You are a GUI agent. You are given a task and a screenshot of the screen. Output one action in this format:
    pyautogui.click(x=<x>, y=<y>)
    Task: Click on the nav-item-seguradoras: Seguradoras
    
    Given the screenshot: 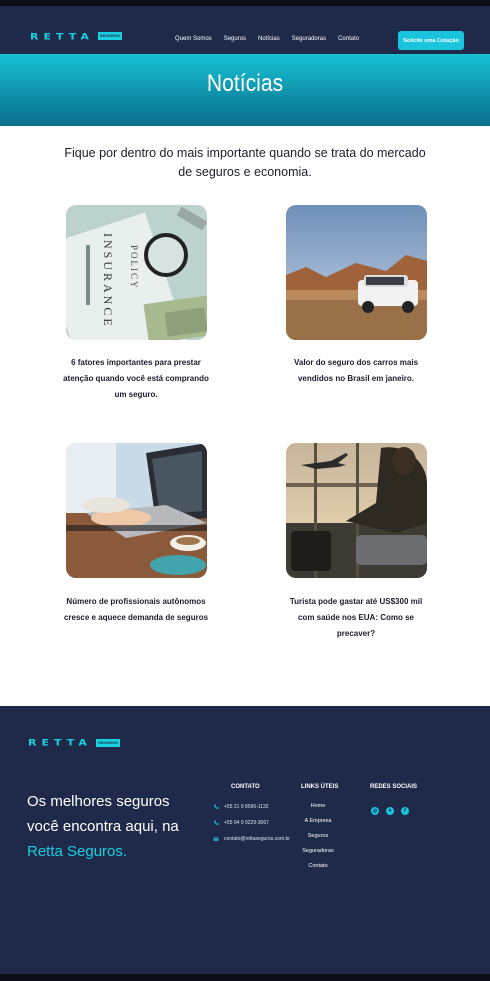 What is the action you would take?
    pyautogui.click(x=309, y=39)
    